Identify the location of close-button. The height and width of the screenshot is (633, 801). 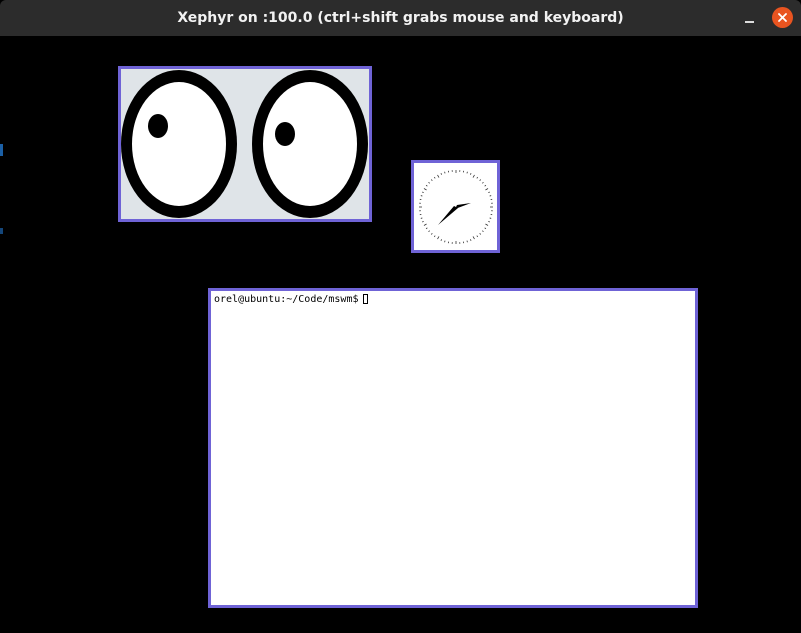
(782, 17).